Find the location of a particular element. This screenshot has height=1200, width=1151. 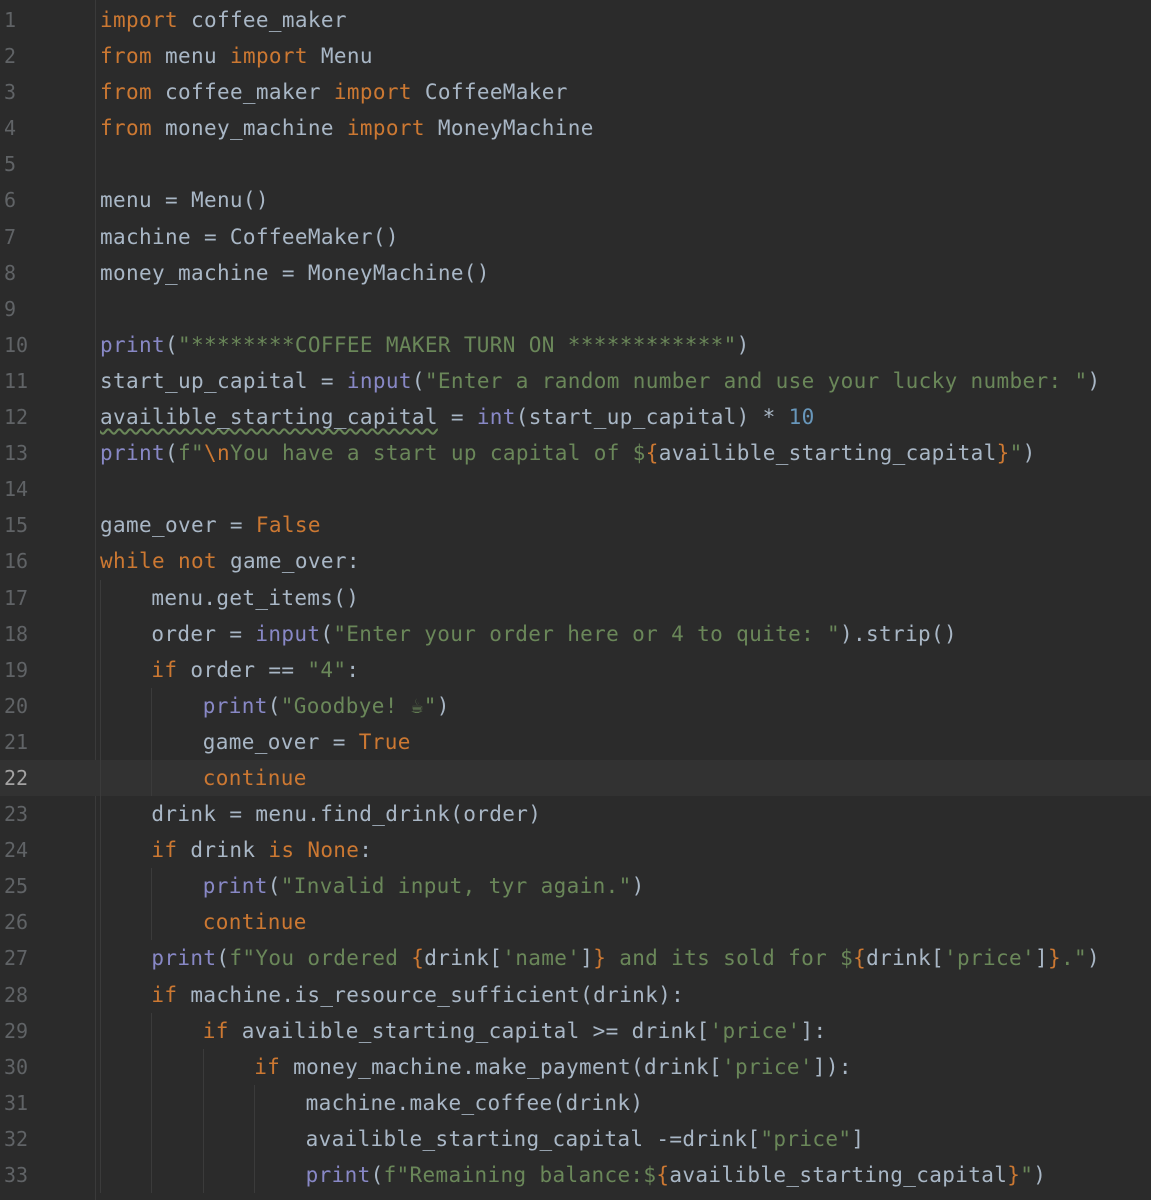

code-token-esc: \n is located at coordinates (216, 453).